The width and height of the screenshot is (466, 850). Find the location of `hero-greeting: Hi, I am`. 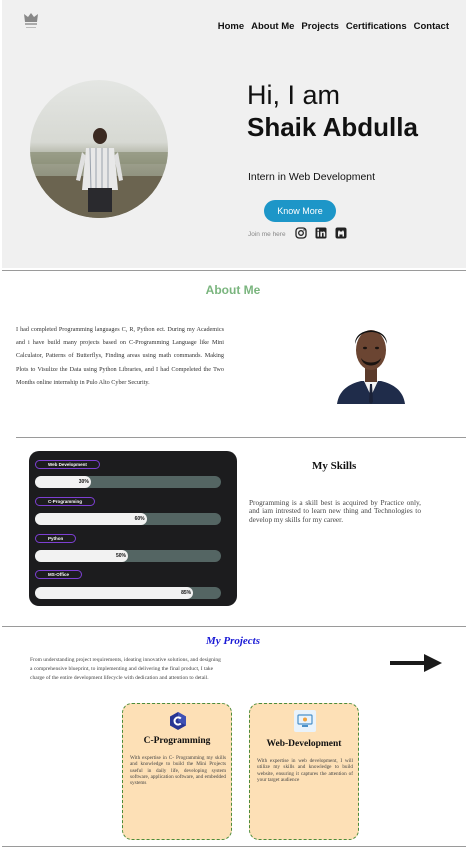

hero-greeting: Hi, I am is located at coordinates (294, 95).